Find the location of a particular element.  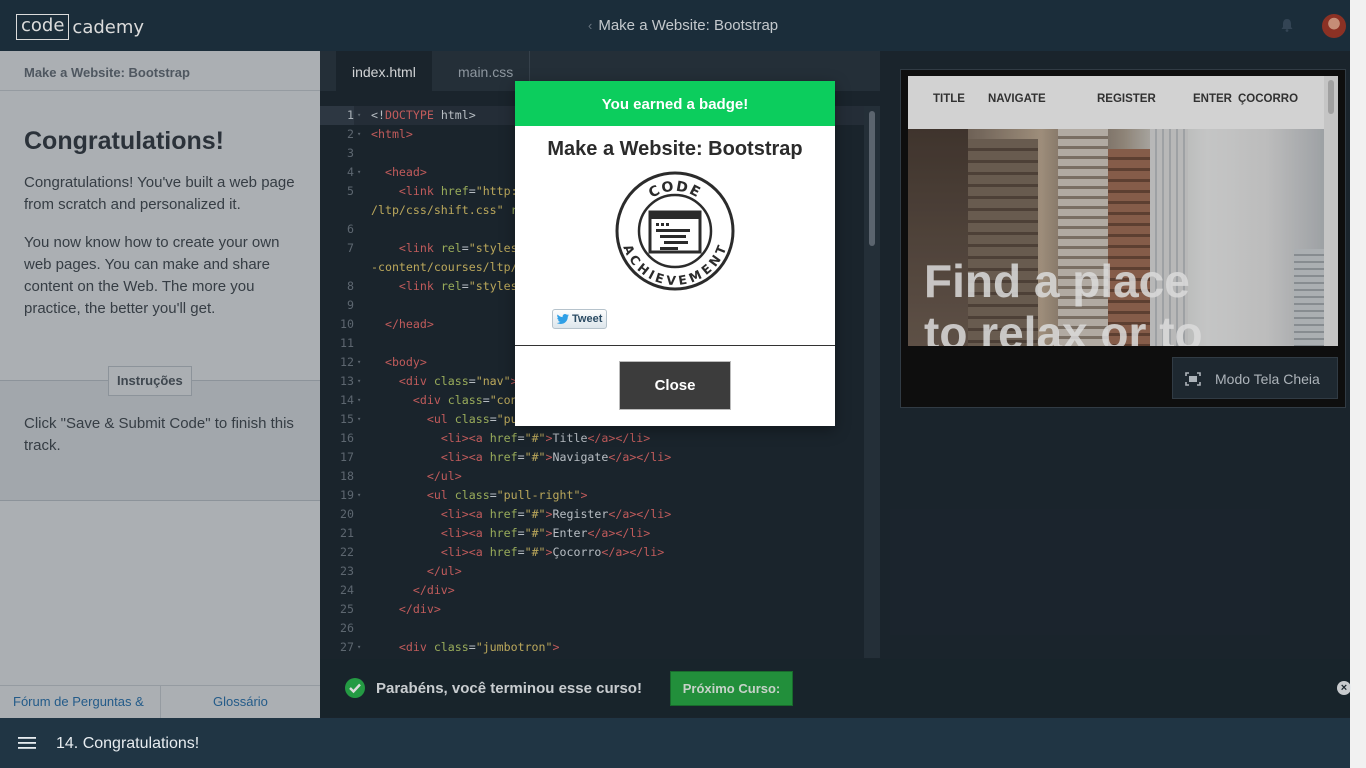

close-modal-button: Close is located at coordinates (675, 385).